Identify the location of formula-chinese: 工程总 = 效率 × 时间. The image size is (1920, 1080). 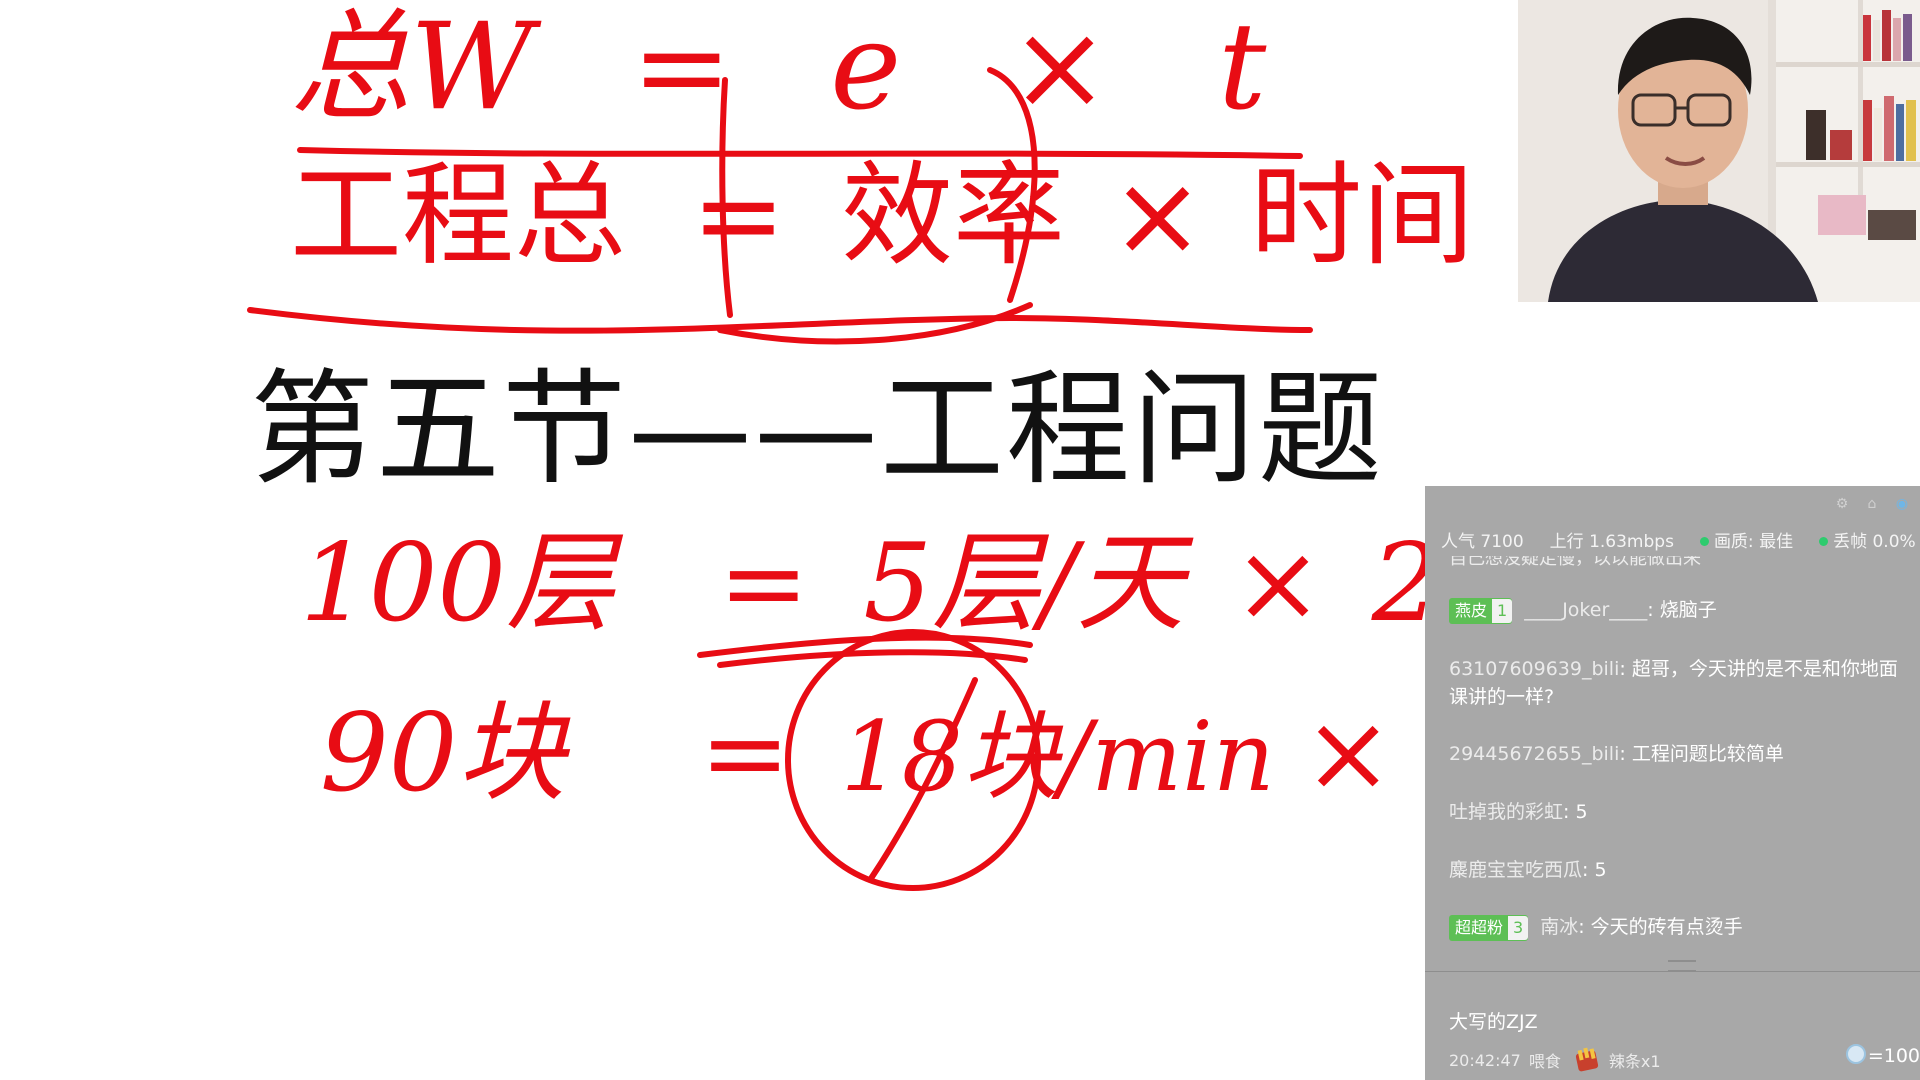
(882, 216).